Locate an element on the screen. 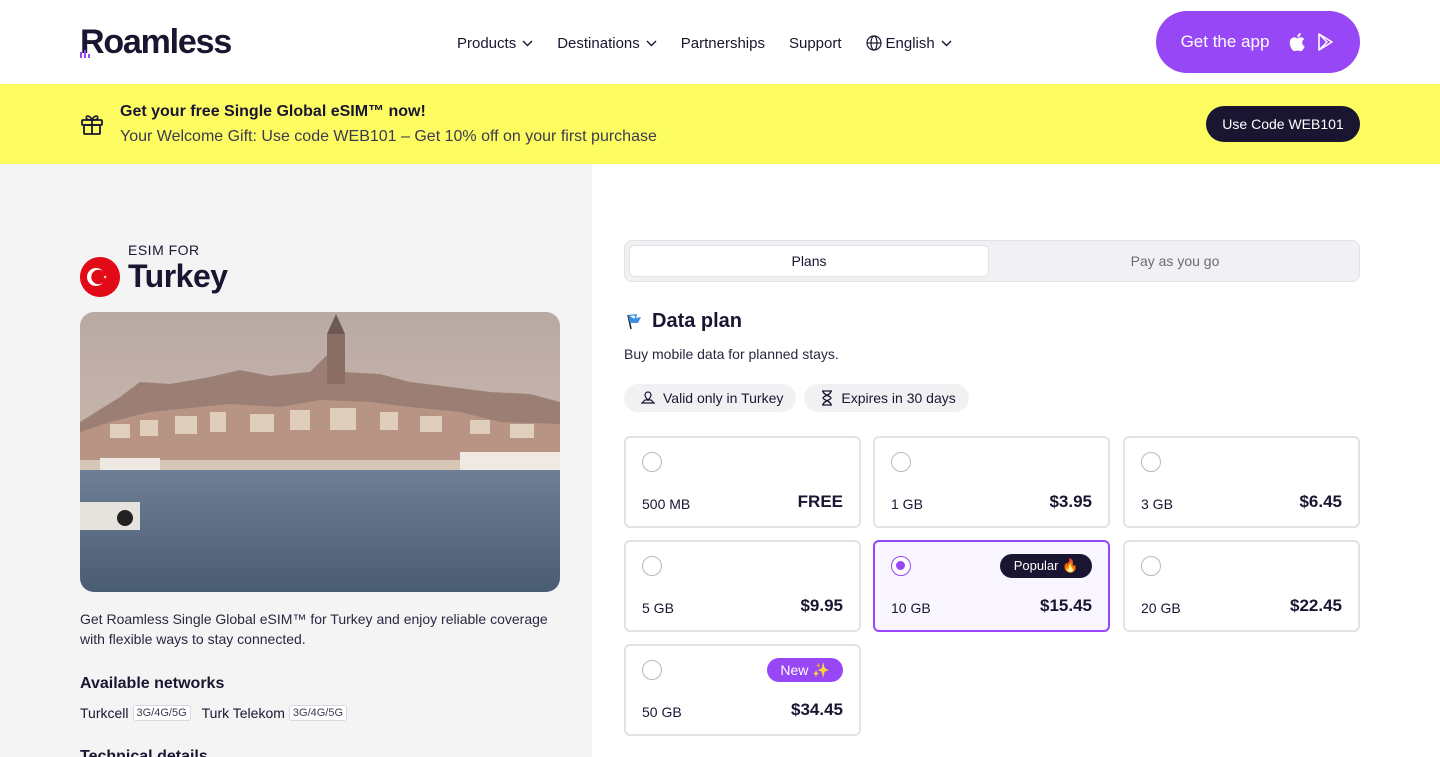 This screenshot has height=757, width=1440. globe-icon is located at coordinates (873, 43).